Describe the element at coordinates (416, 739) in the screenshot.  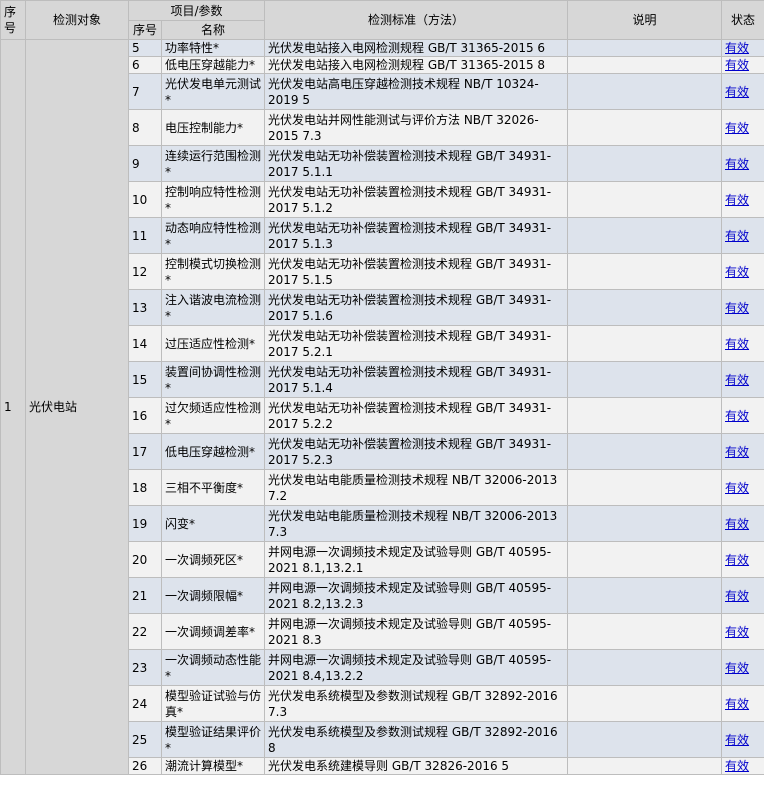
I see `standard-cell: 光伏发电系统模型及参数测试规程 GB/T 32892-2016 8` at that location.